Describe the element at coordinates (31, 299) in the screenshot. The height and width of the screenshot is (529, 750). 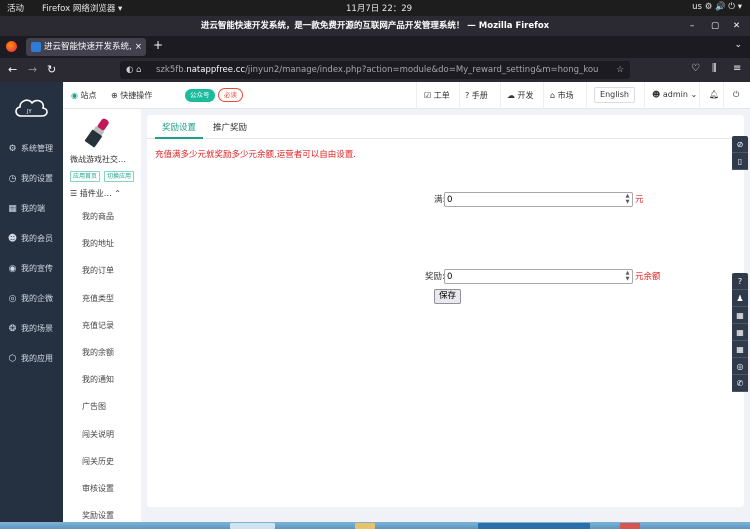
I see `sidebar-item: ◎ 我的企微` at that location.